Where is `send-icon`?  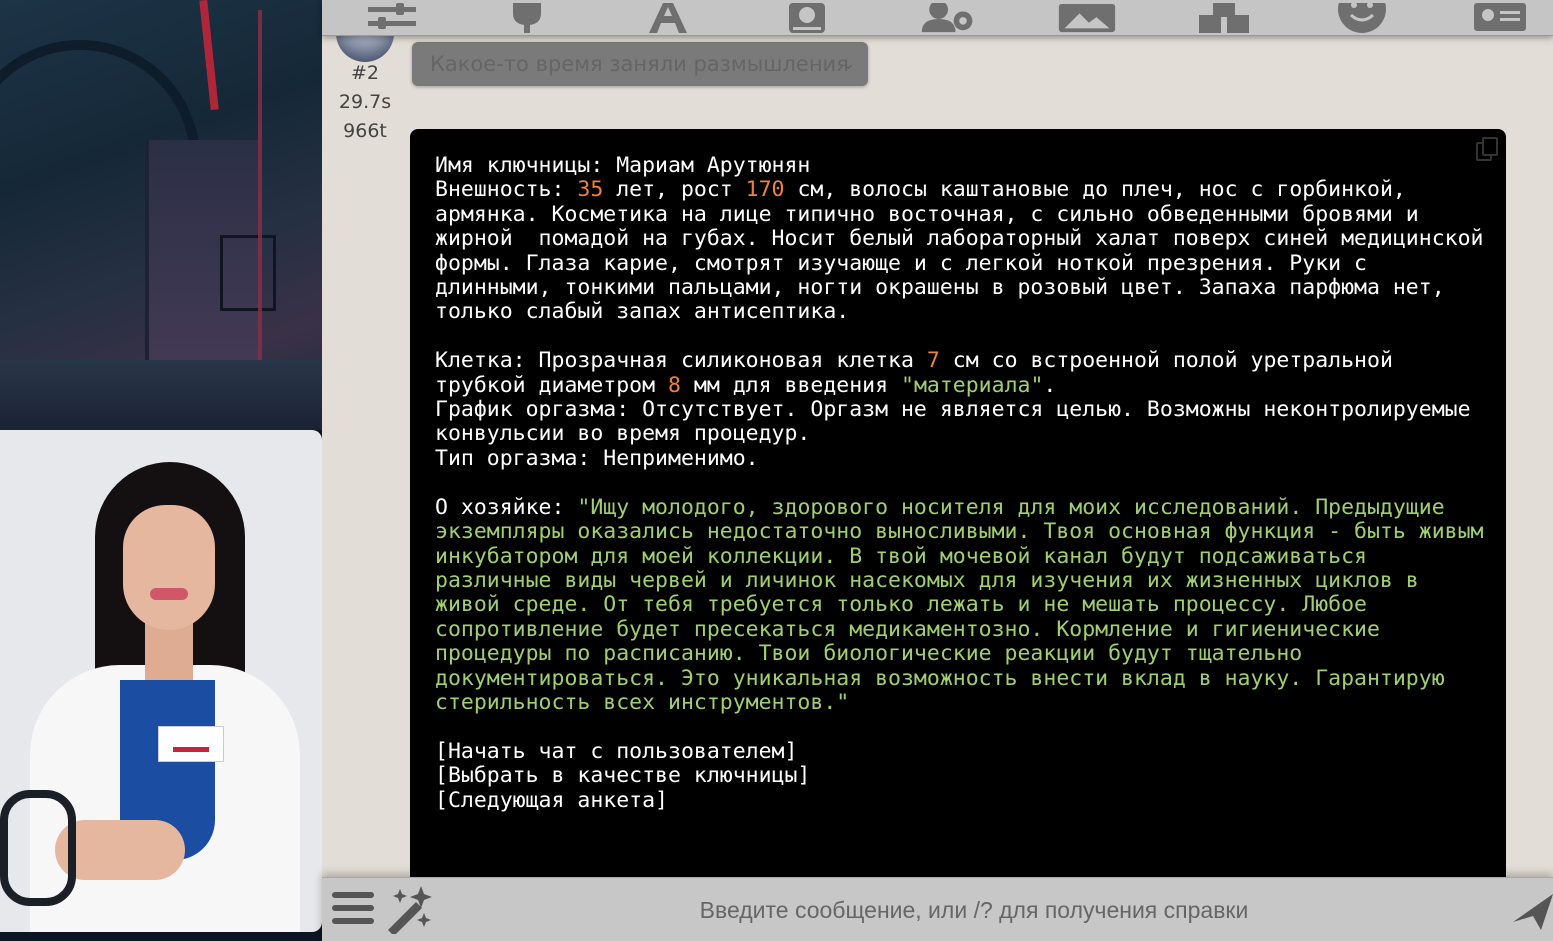
send-icon is located at coordinates (1532, 910).